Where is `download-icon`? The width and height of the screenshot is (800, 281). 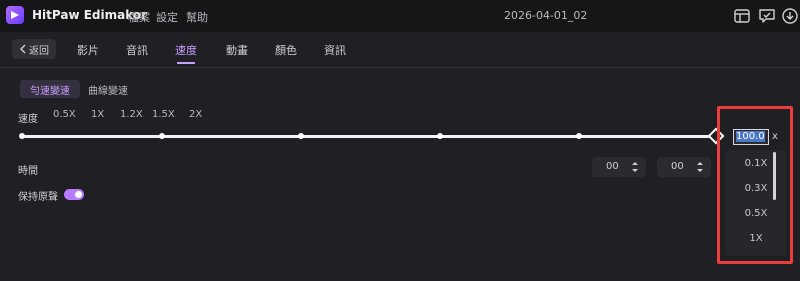 download-icon is located at coordinates (790, 16).